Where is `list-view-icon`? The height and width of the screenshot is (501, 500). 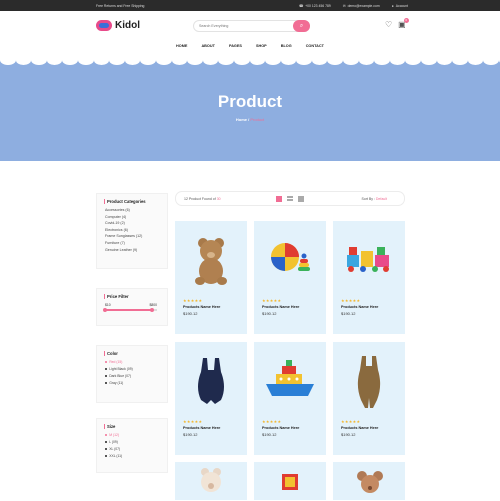 list-view-icon is located at coordinates (290, 199).